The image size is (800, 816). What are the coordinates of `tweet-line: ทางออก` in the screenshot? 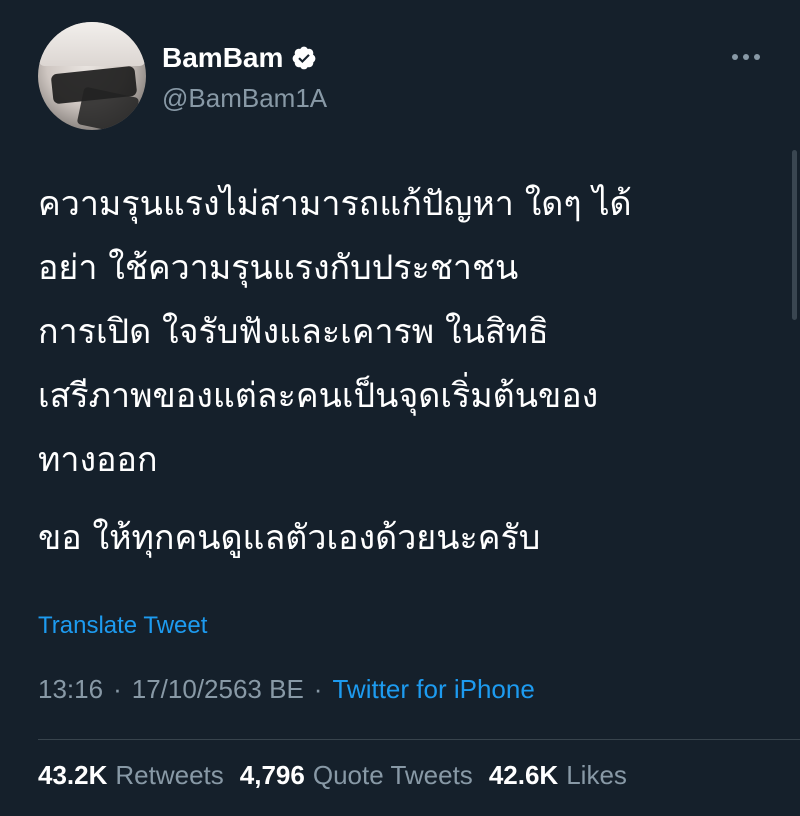 It's located at (98, 460).